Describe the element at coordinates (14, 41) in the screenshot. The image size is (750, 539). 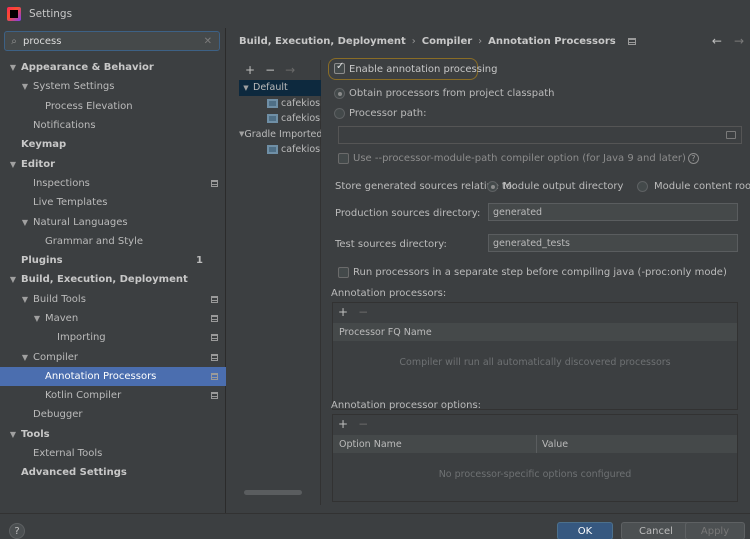
I see `search-icon: ⌕` at that location.